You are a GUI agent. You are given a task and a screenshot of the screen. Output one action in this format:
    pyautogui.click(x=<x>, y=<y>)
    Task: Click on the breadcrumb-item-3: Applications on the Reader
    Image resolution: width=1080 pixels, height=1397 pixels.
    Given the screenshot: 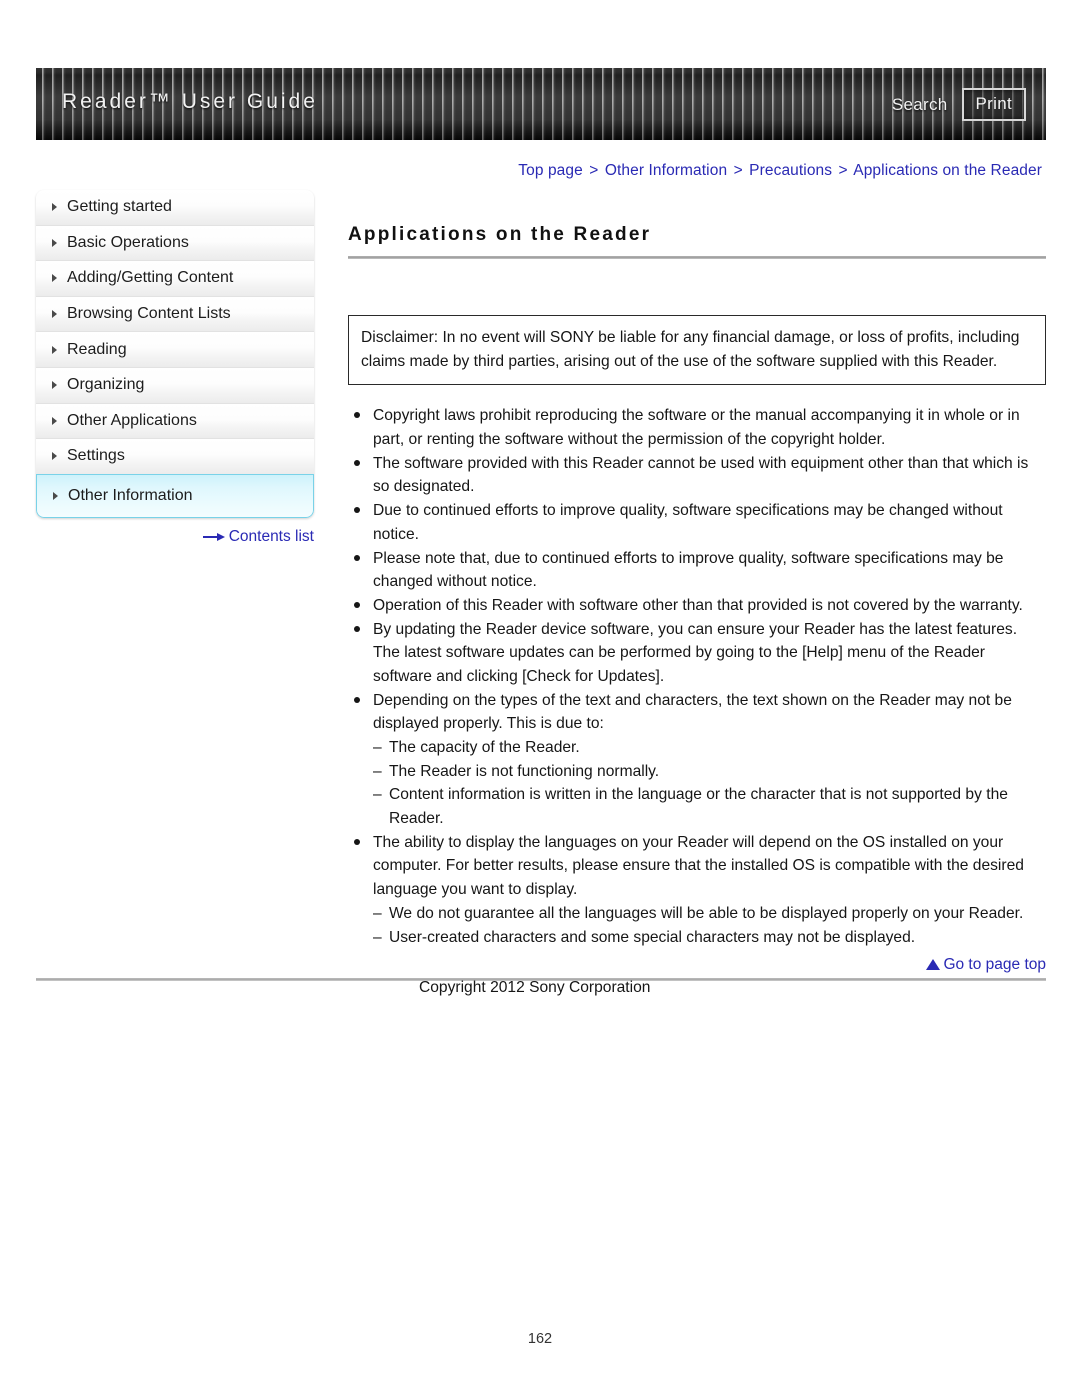 What is the action you would take?
    pyautogui.click(x=947, y=170)
    